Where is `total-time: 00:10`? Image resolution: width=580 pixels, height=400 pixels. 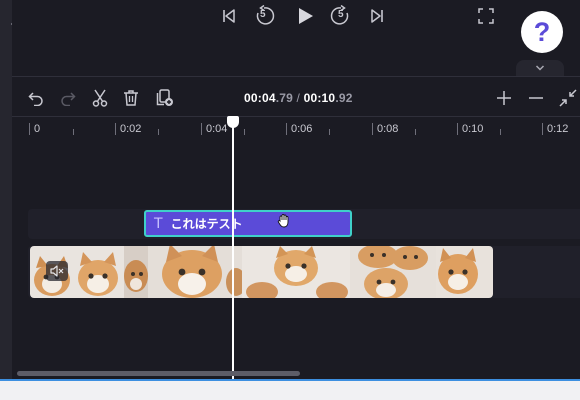 total-time: 00:10 is located at coordinates (319, 98).